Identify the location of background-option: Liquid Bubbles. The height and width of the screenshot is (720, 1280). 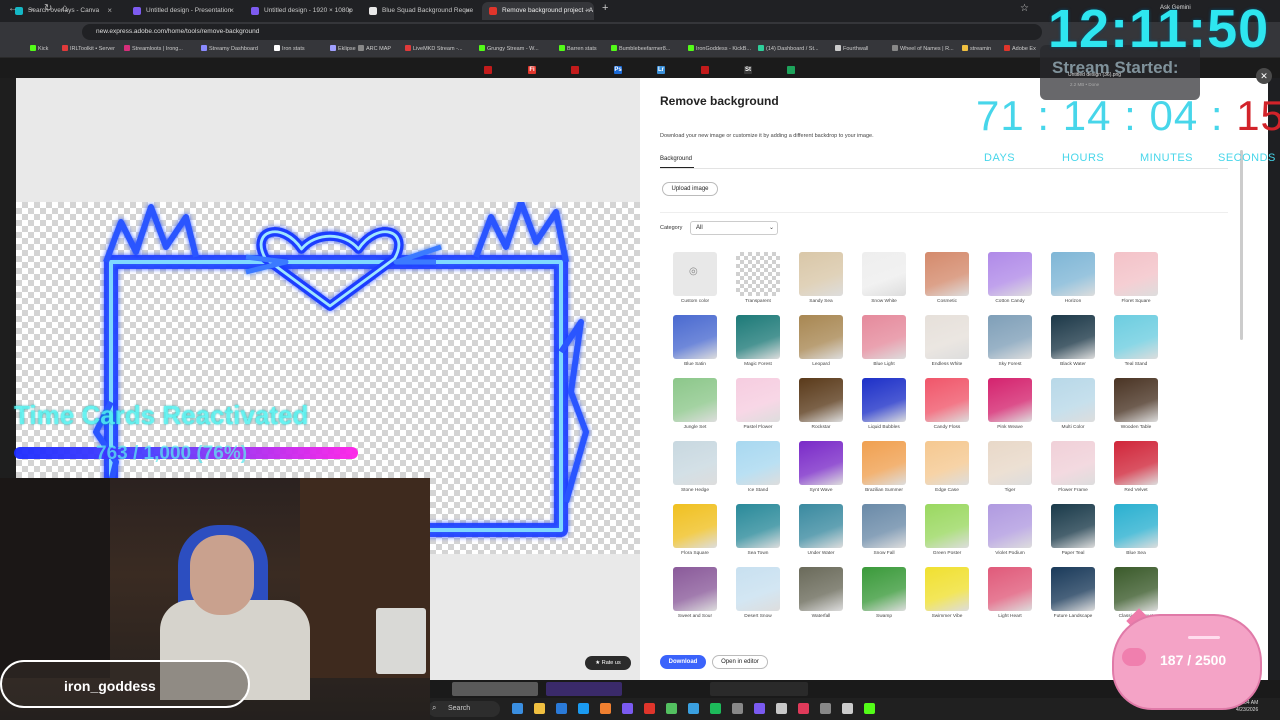
(887, 408).